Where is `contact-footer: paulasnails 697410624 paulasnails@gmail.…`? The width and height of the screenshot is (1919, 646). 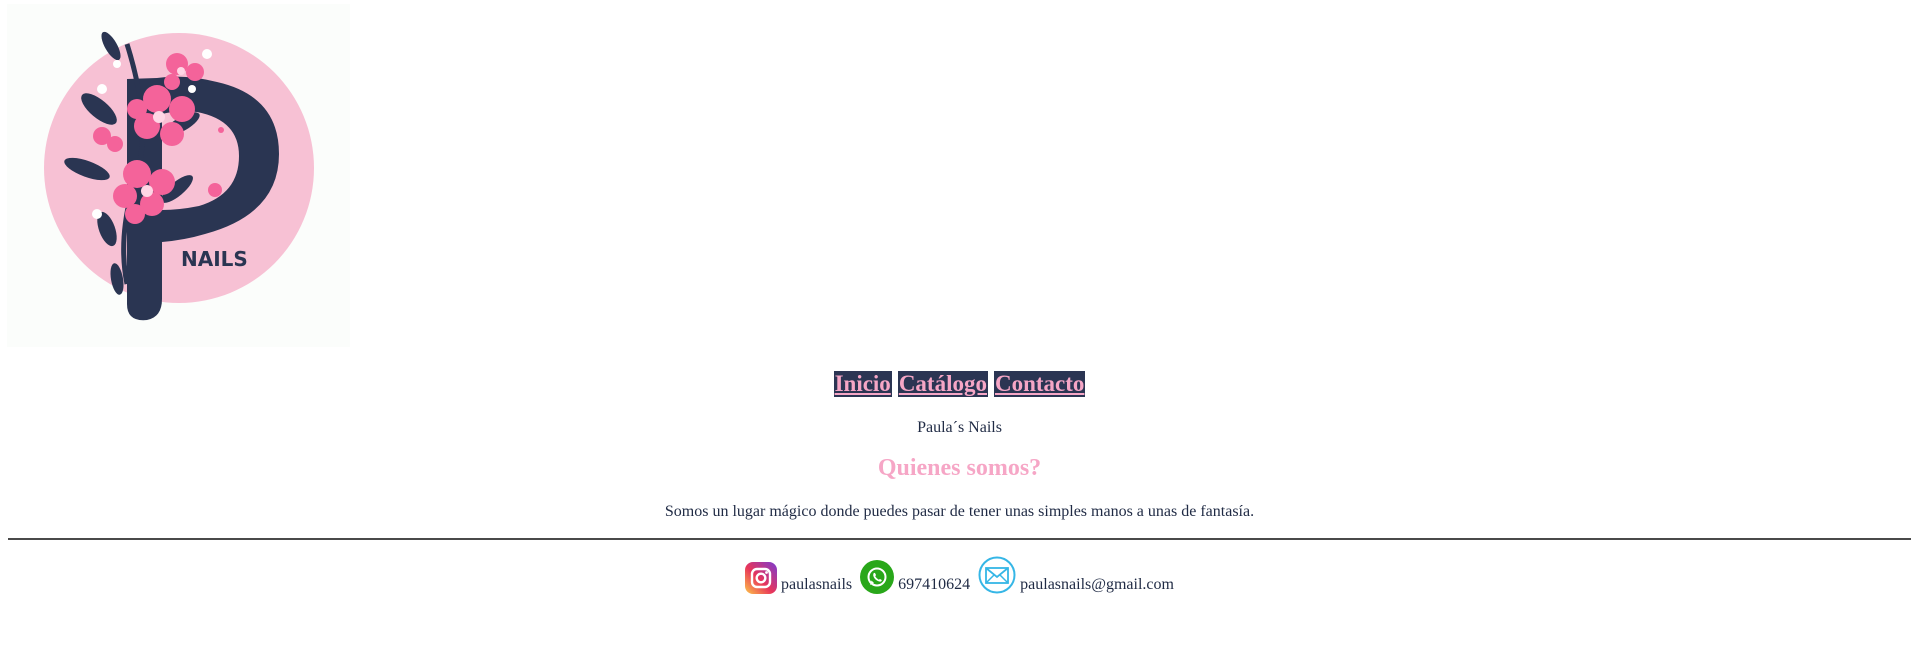 contact-footer: paulasnails 697410624 paulasnails@gmail.… is located at coordinates (959, 575).